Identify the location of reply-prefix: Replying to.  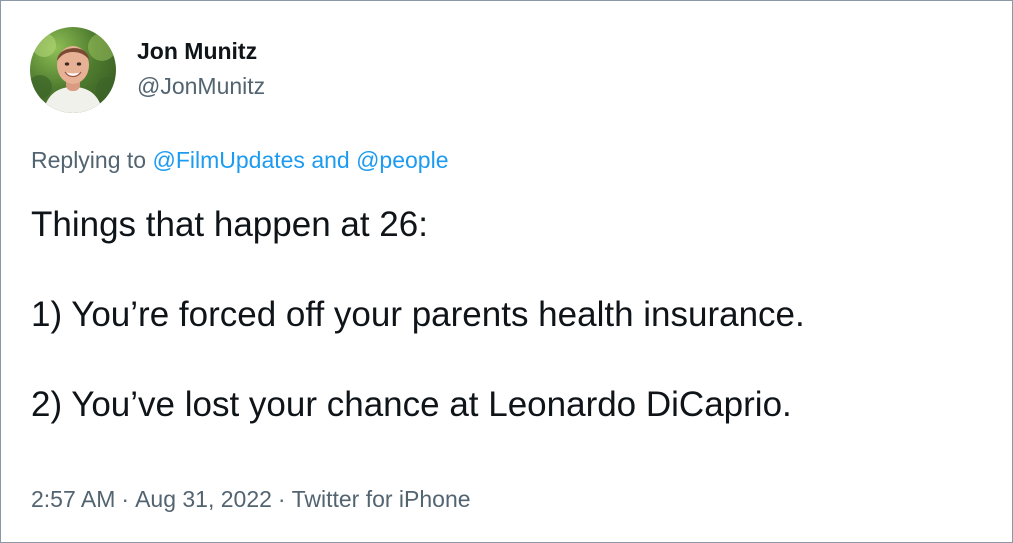
(89, 160).